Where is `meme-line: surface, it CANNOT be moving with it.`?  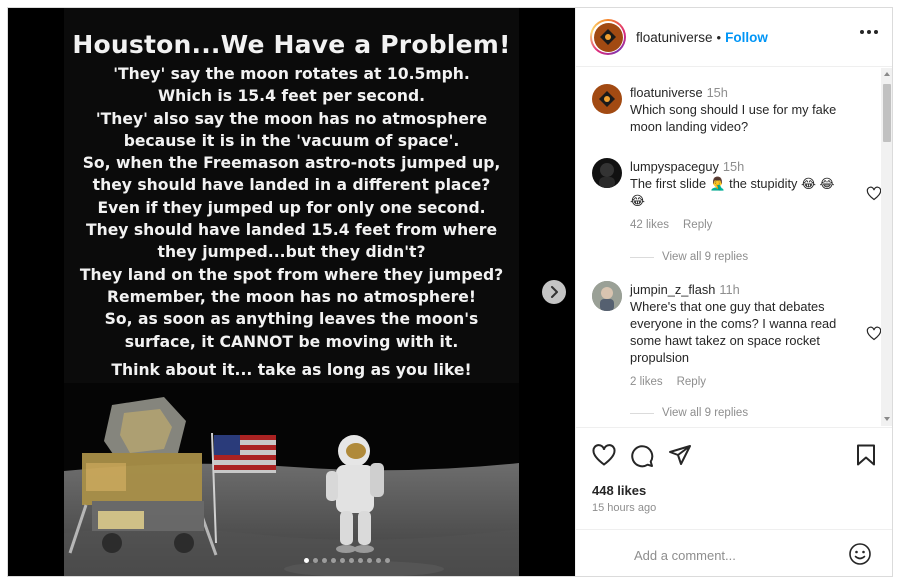
meme-line: surface, it CANNOT be moving with it. is located at coordinates (291, 341).